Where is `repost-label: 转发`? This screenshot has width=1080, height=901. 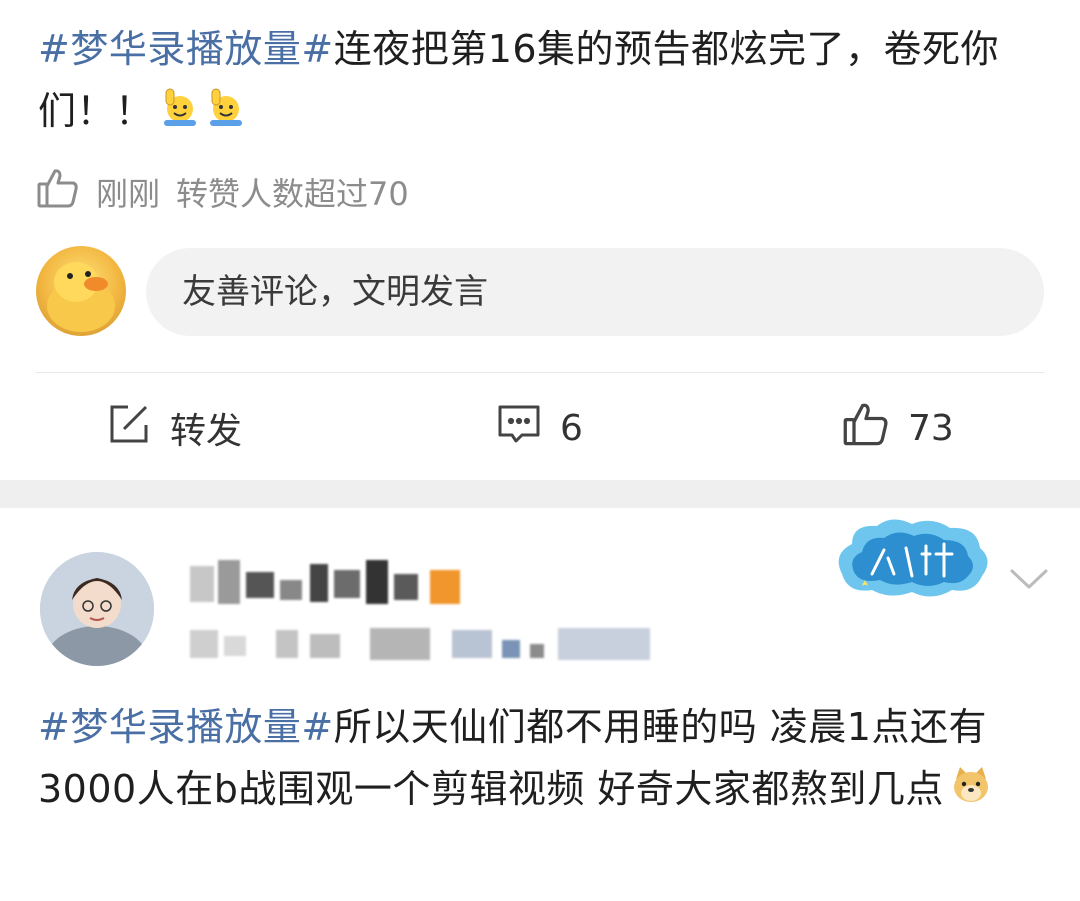
repost-label: 转发 is located at coordinates (206, 431).